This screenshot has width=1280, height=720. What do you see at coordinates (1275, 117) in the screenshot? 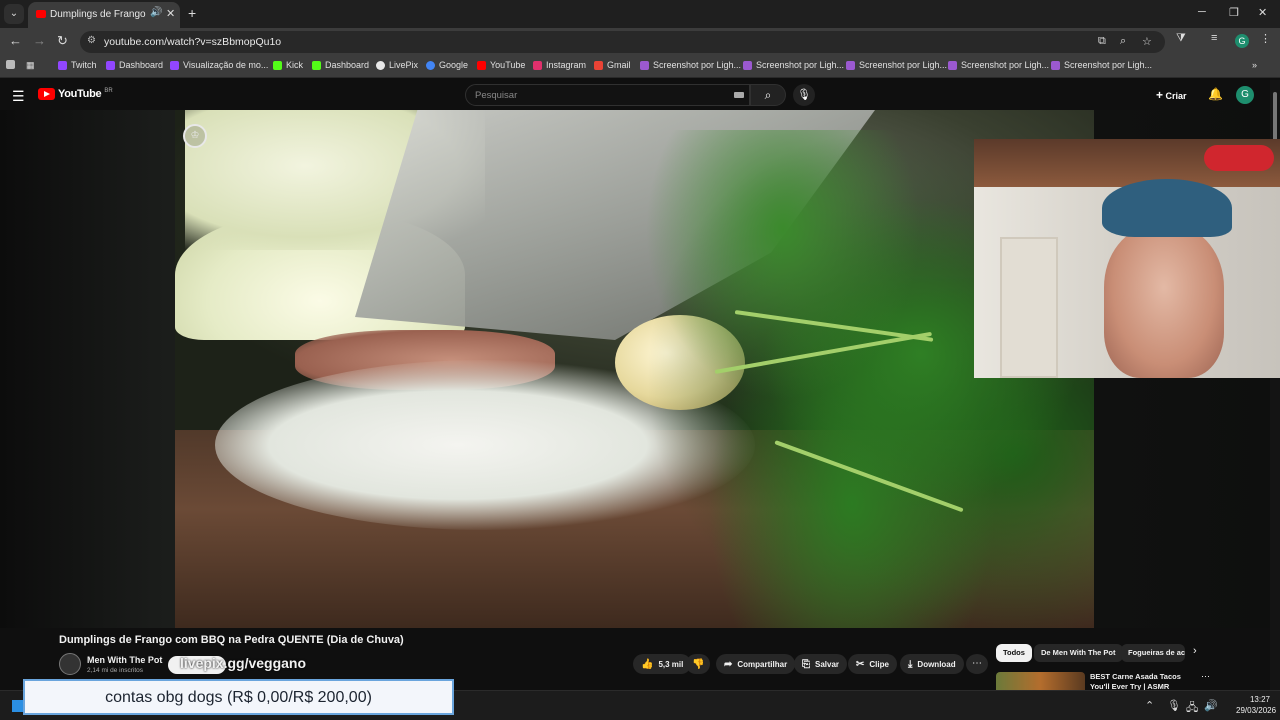
I see `scrollbar-thumb` at bounding box center [1275, 117].